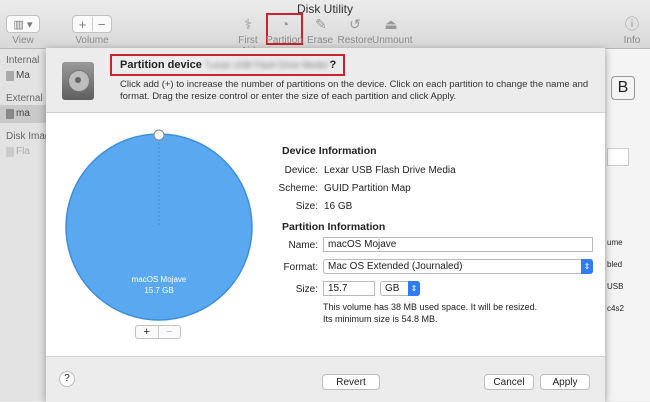 Image resolution: width=650 pixels, height=402 pixels. What do you see at coordinates (301, 170) in the screenshot?
I see `device-label: Device:` at bounding box center [301, 170].